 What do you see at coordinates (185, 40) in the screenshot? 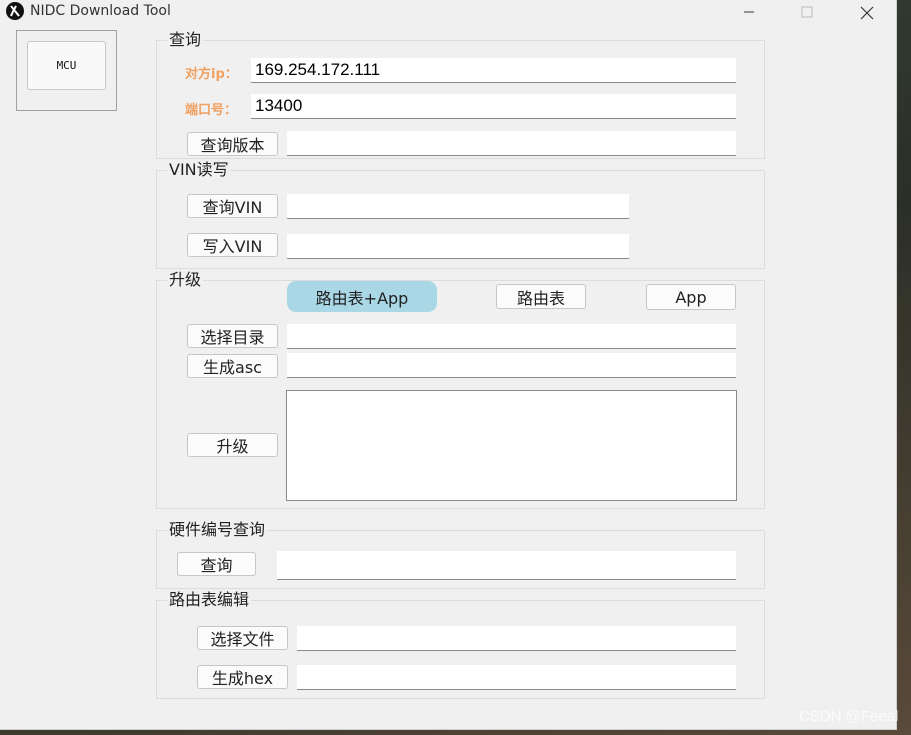
I see `query-group-title: 查询` at bounding box center [185, 40].